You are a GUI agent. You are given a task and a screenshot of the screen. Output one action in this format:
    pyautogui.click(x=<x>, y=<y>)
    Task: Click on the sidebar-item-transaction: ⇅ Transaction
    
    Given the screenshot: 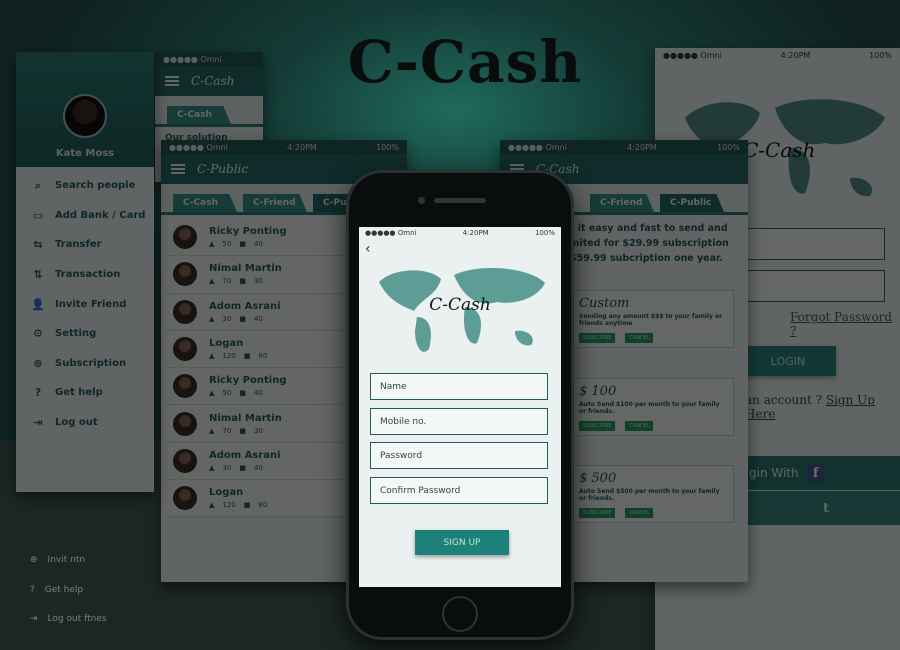 What is the action you would take?
    pyautogui.click(x=85, y=275)
    